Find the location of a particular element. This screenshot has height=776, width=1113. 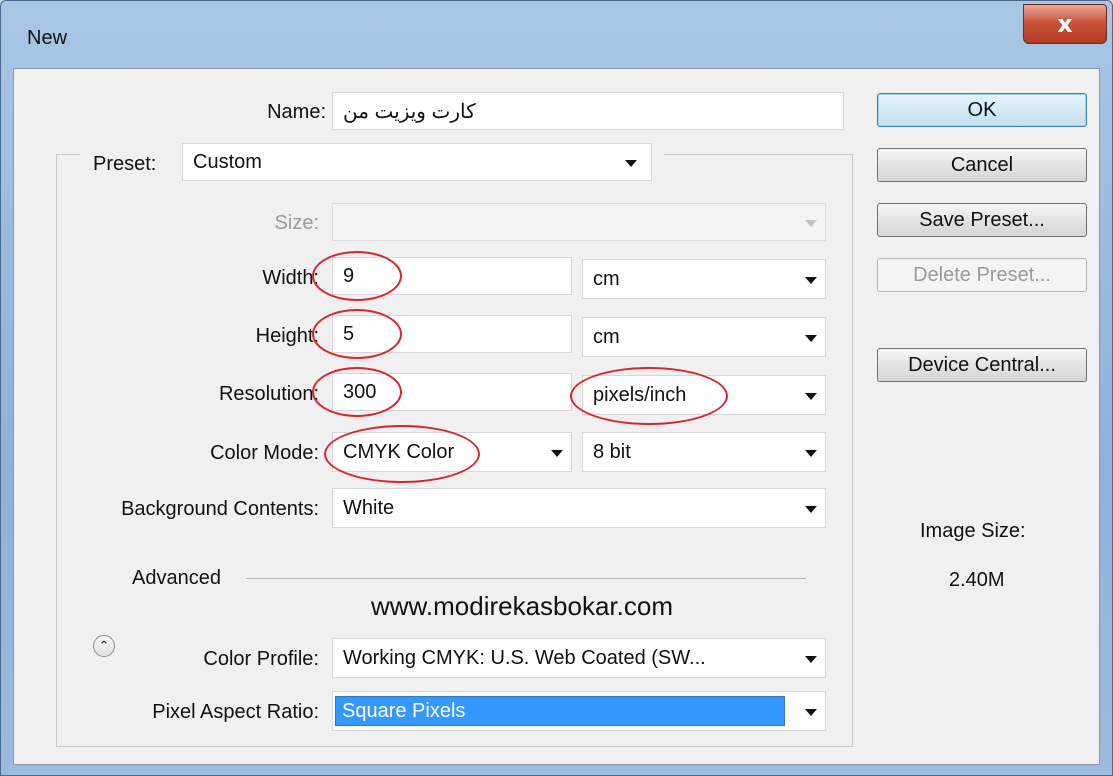

bit-depth-select: 8 bit is located at coordinates (704, 452).